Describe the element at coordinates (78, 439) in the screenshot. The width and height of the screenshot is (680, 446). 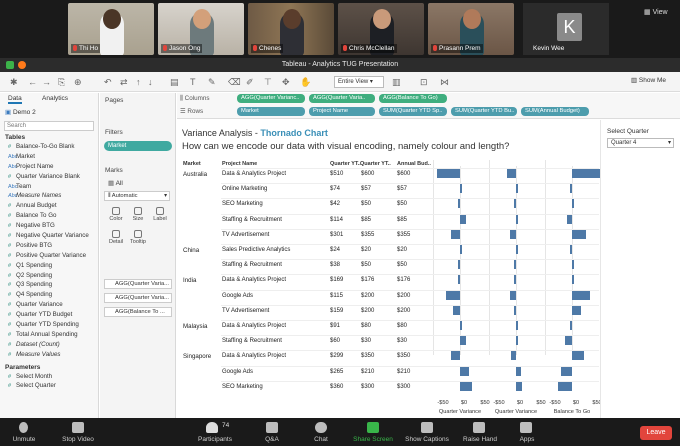
I see `stop-video-button: Stop Video` at that location.